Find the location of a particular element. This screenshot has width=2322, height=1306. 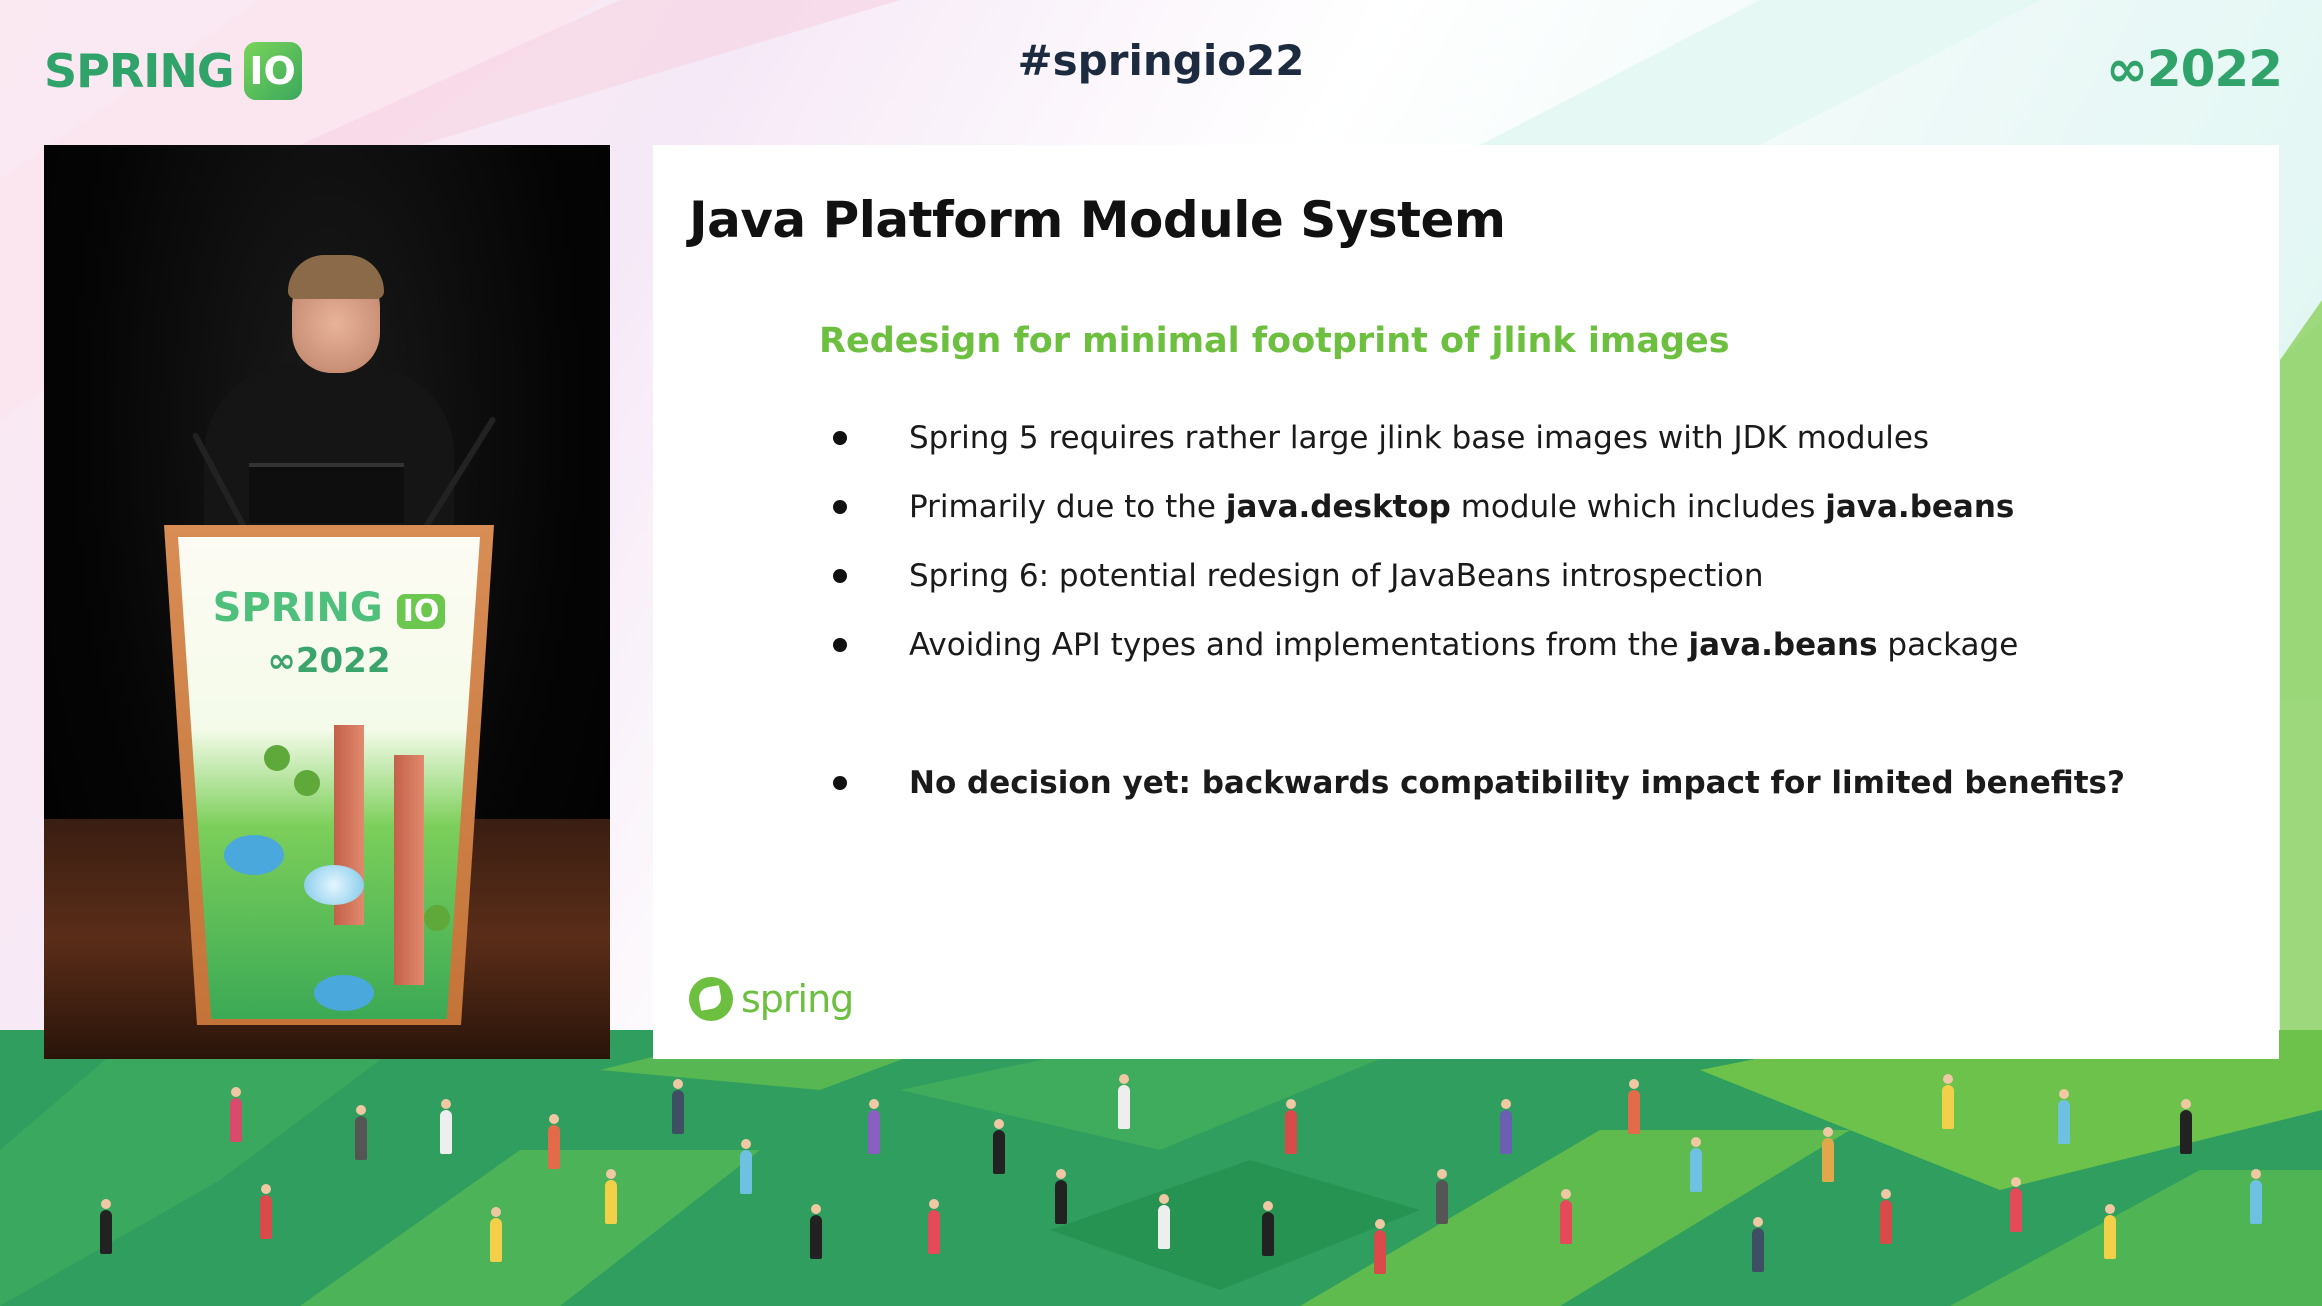

speaker-hair is located at coordinates (336, 277).